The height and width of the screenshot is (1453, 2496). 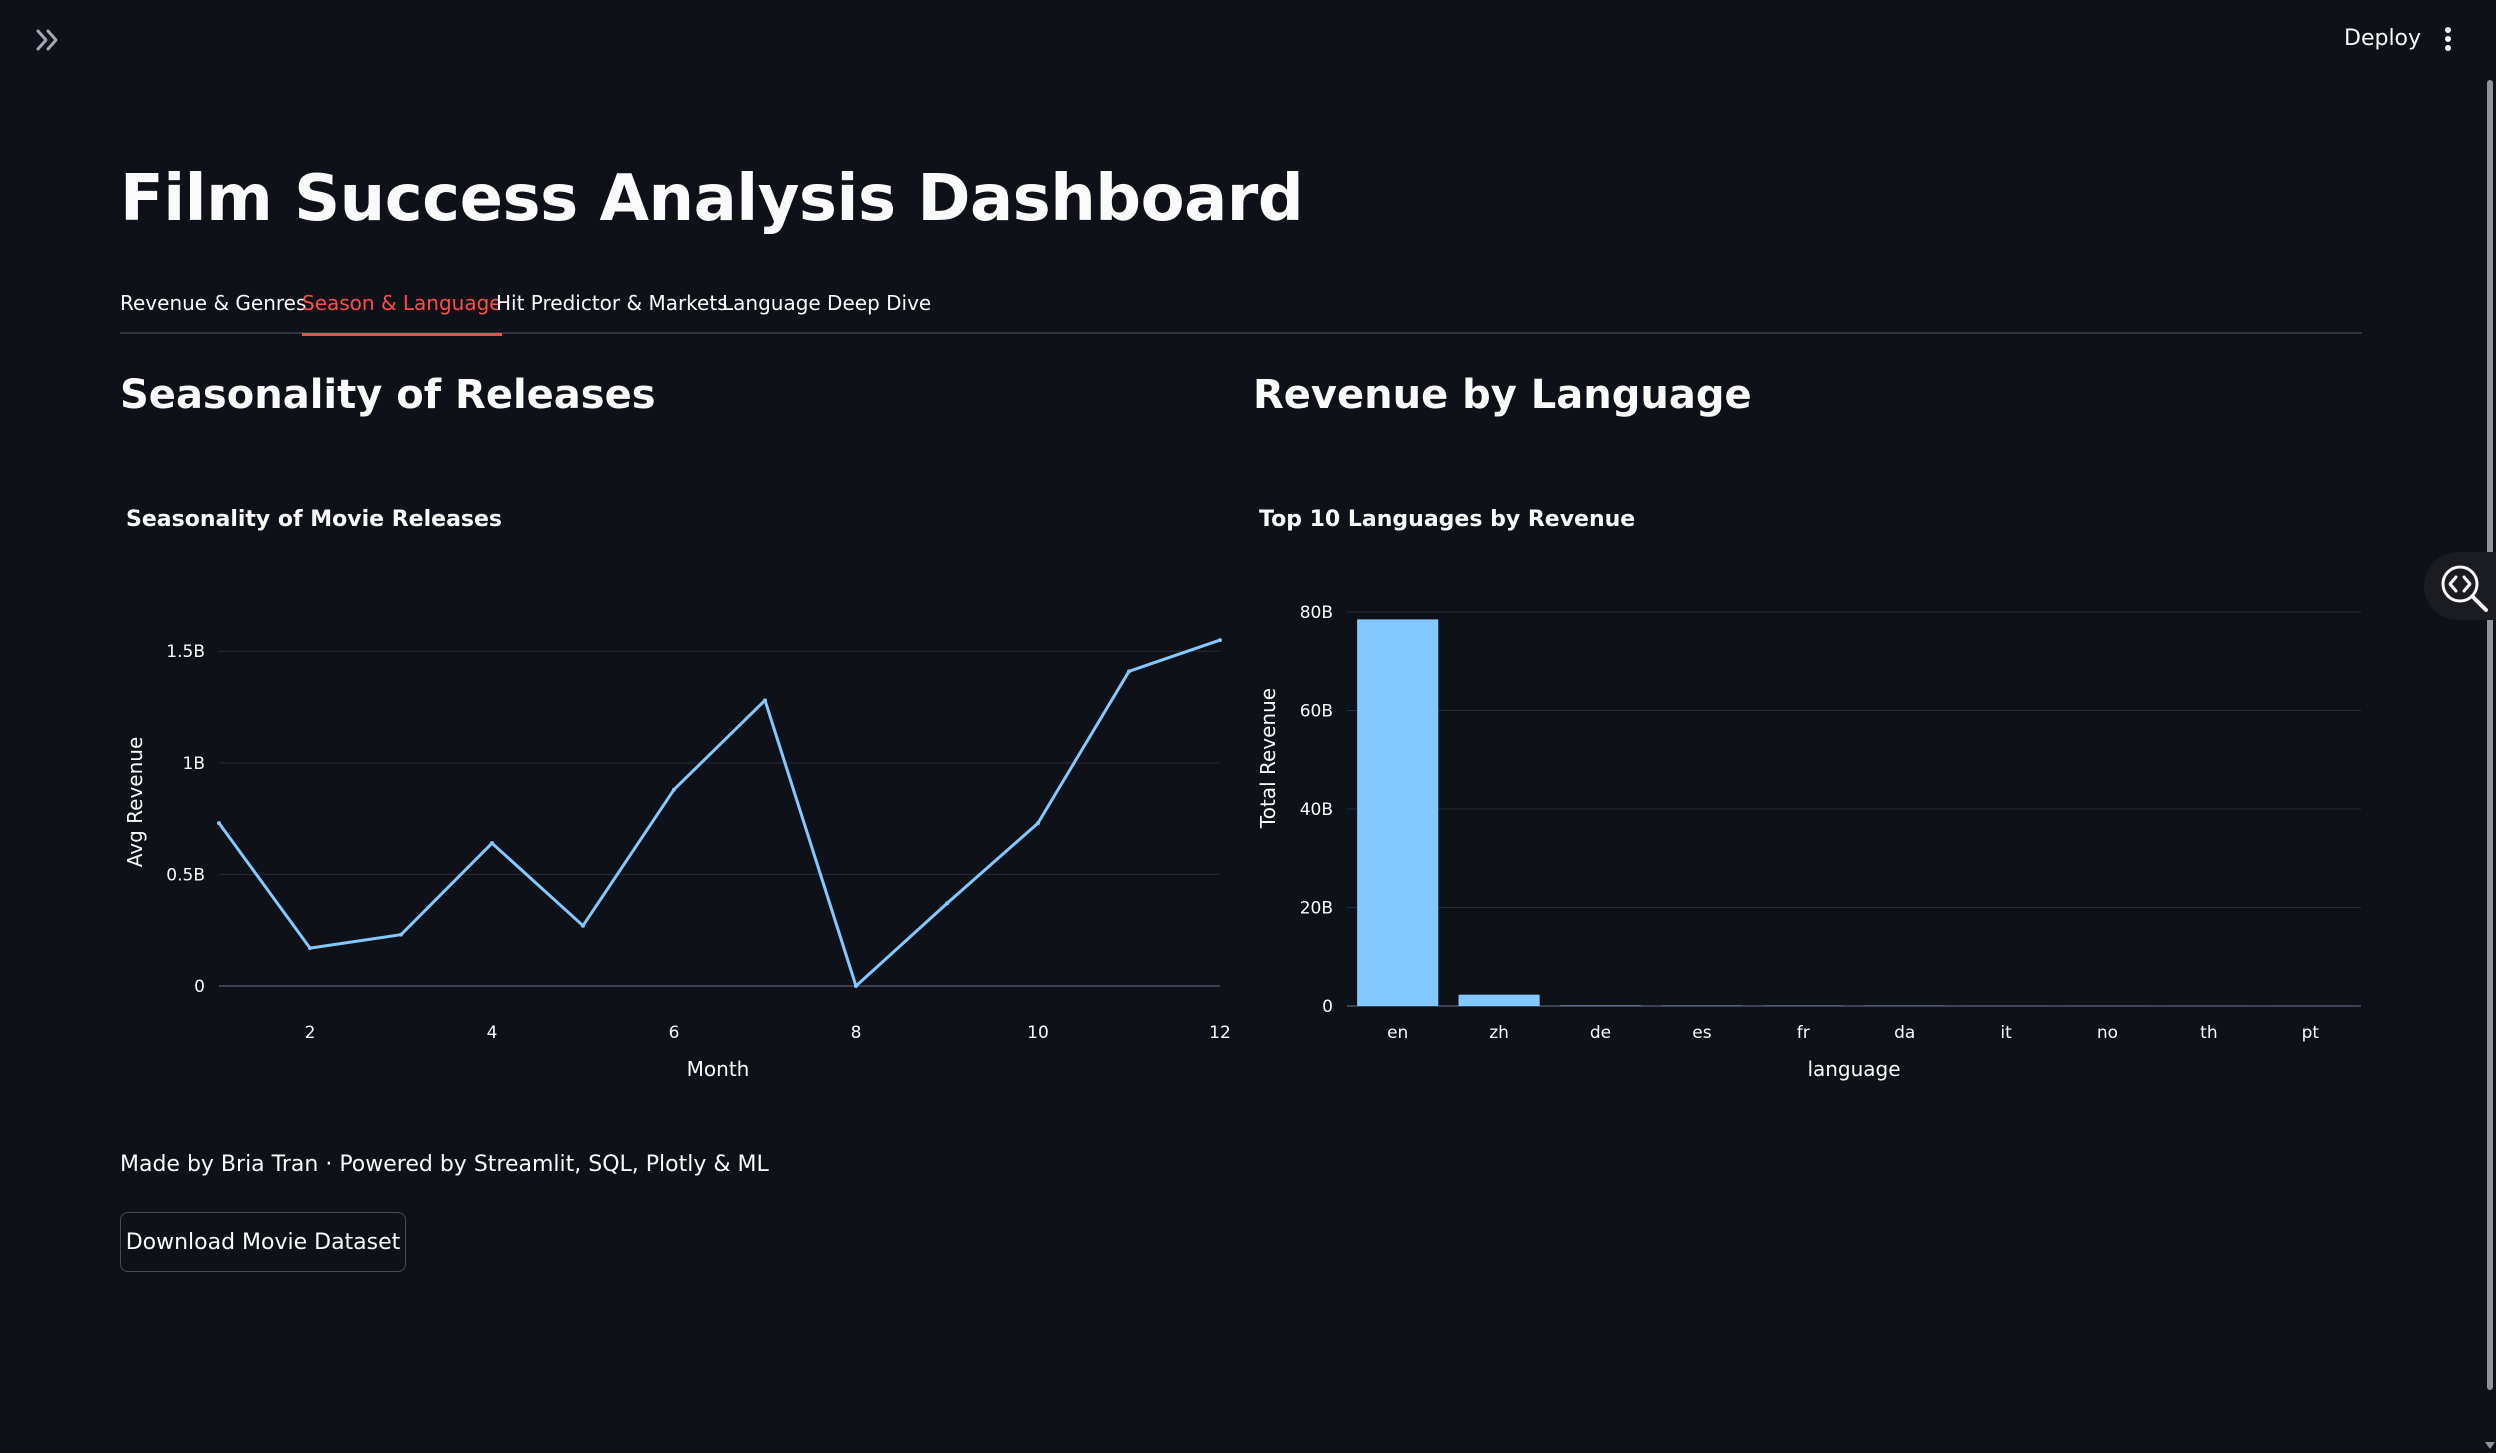 What do you see at coordinates (1268, 758) in the screenshot?
I see `y-axis-label: Total Revenue` at bounding box center [1268, 758].